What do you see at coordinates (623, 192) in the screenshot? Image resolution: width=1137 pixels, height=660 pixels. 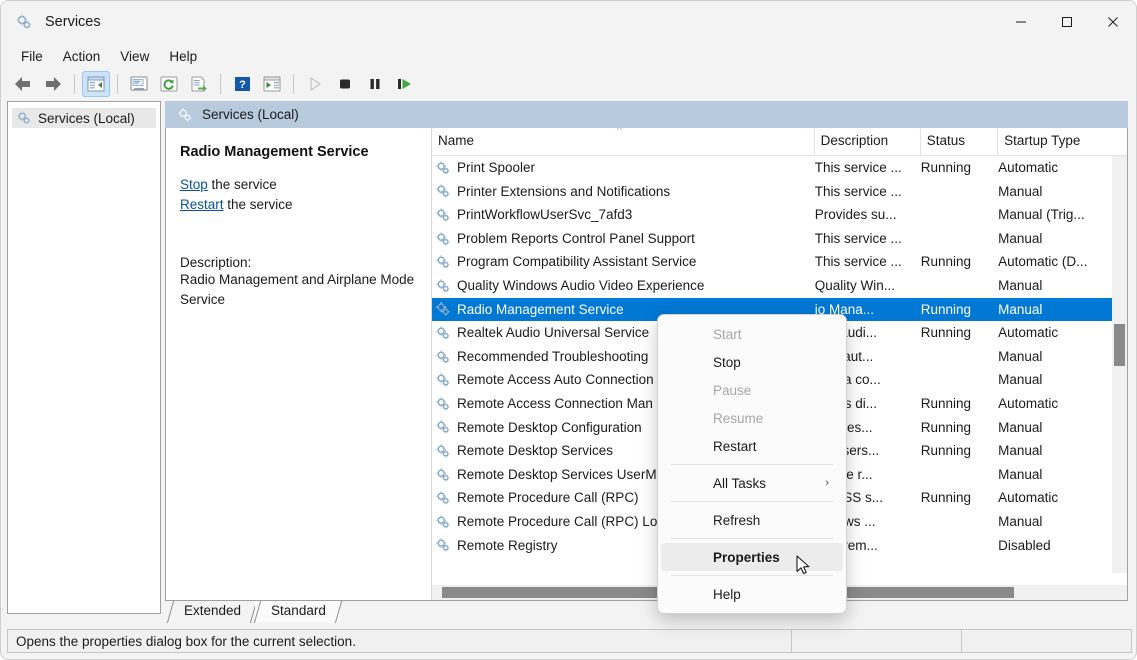 I see `cell-name: Printer Extensions and Notifications` at bounding box center [623, 192].